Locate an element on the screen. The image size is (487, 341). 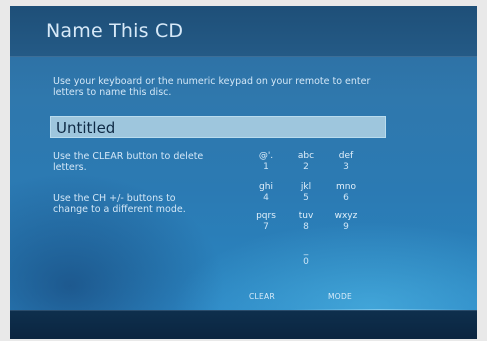
key-digit: 2 is located at coordinates (306, 167).